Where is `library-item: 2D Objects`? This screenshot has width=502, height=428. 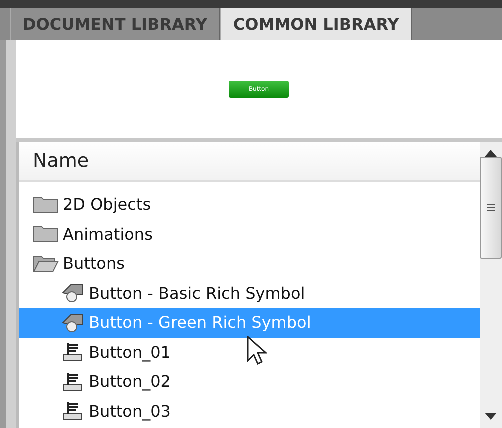 library-item: 2D Objects is located at coordinates (249, 205).